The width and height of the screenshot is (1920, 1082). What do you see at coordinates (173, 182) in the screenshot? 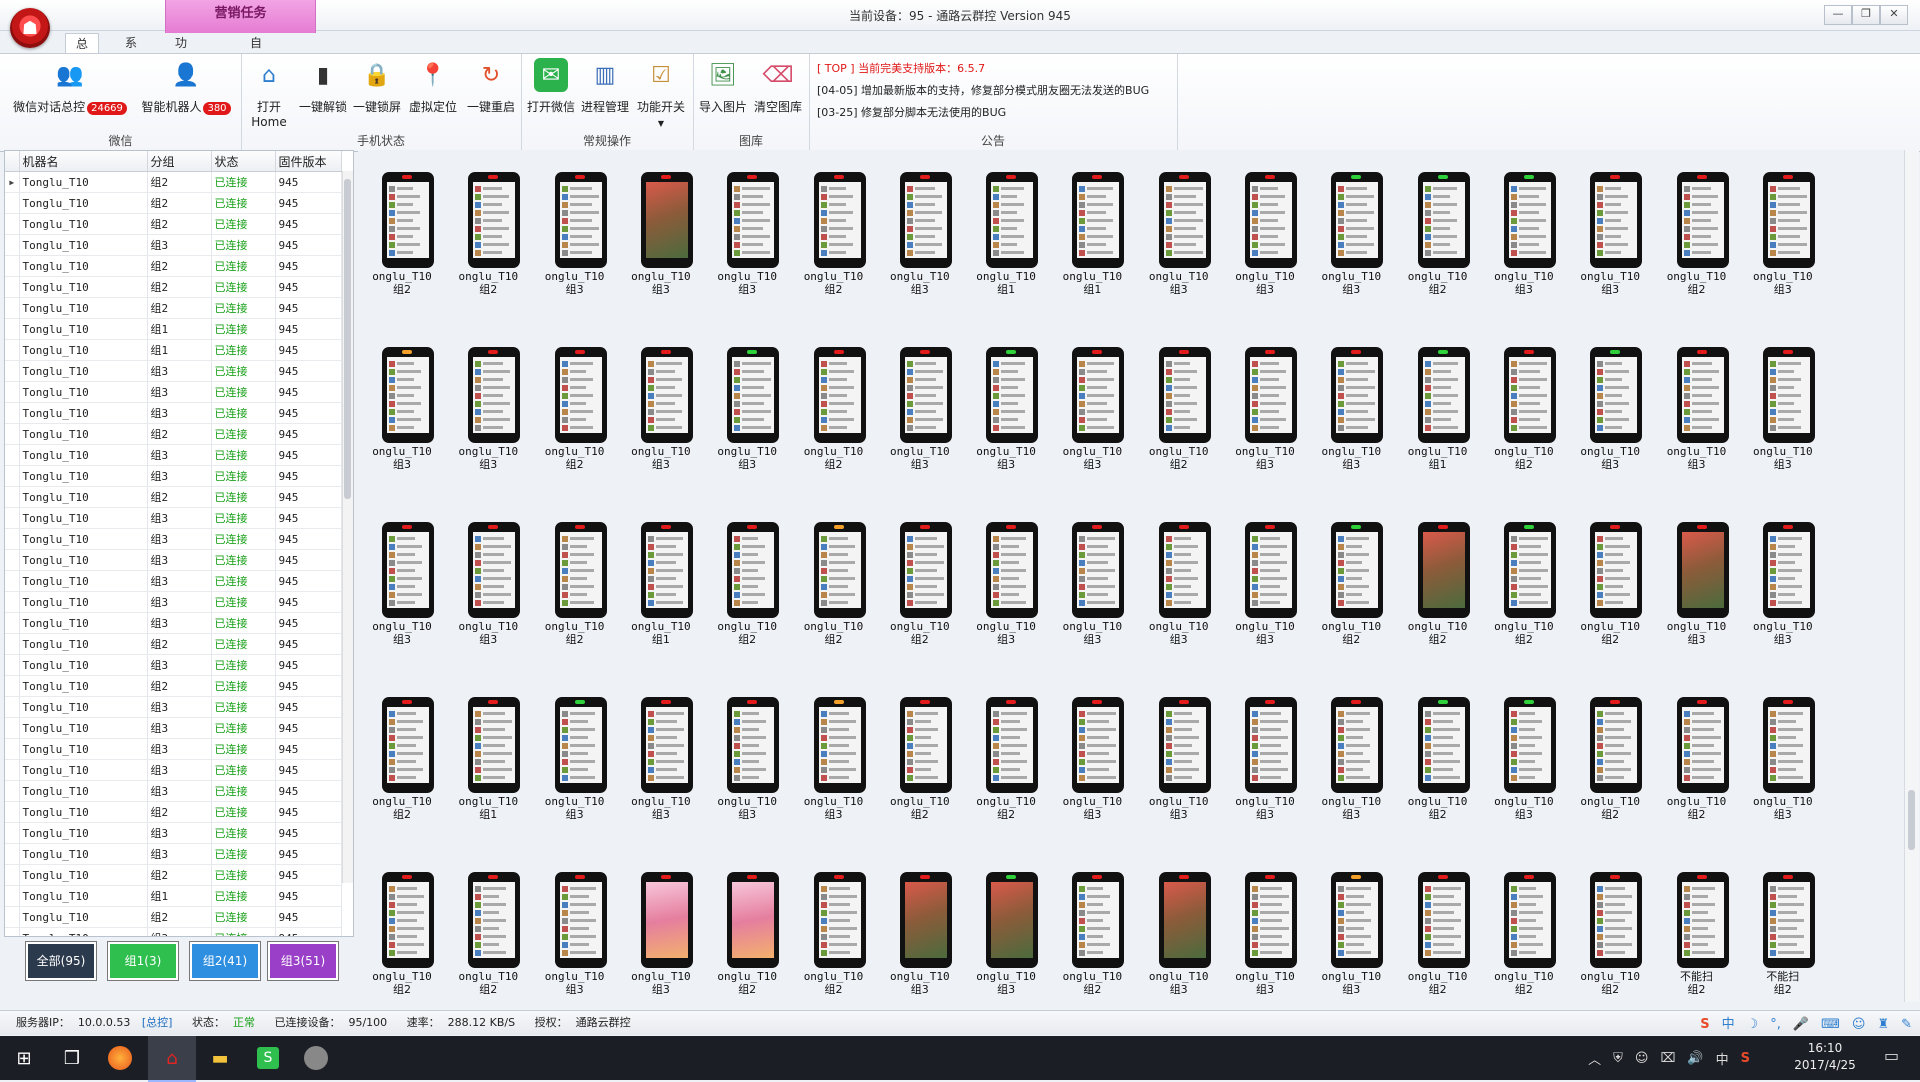
I see `table-row: ▶ Tonglu_T10 组2 已连接 945` at bounding box center [173, 182].